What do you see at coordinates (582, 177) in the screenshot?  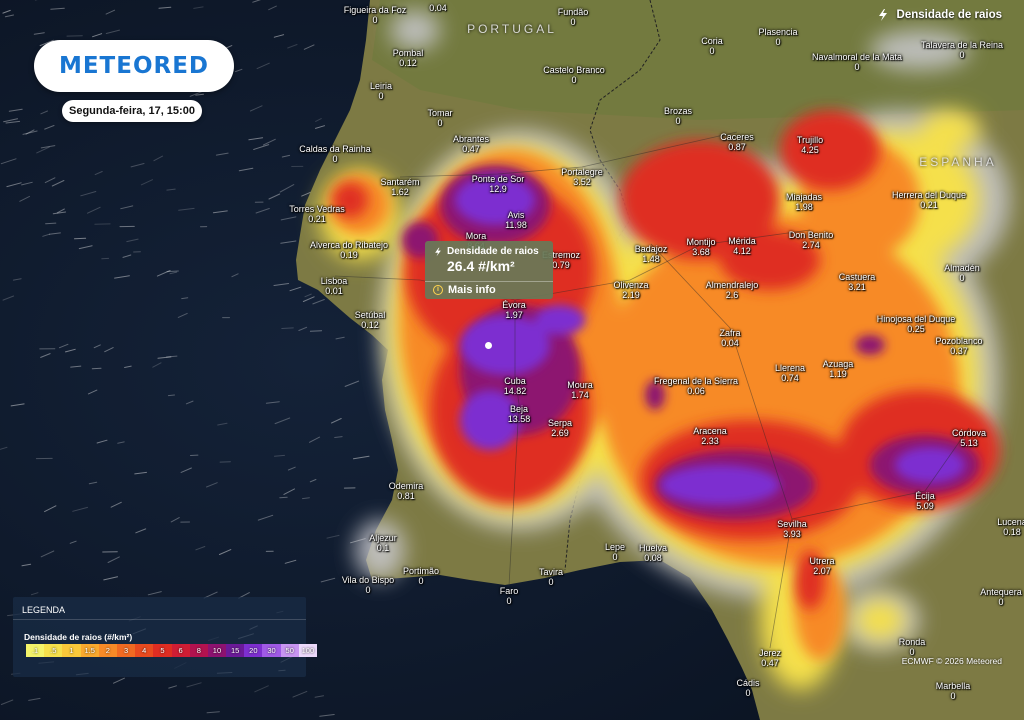 I see `place-label: Portalegre 3.52` at bounding box center [582, 177].